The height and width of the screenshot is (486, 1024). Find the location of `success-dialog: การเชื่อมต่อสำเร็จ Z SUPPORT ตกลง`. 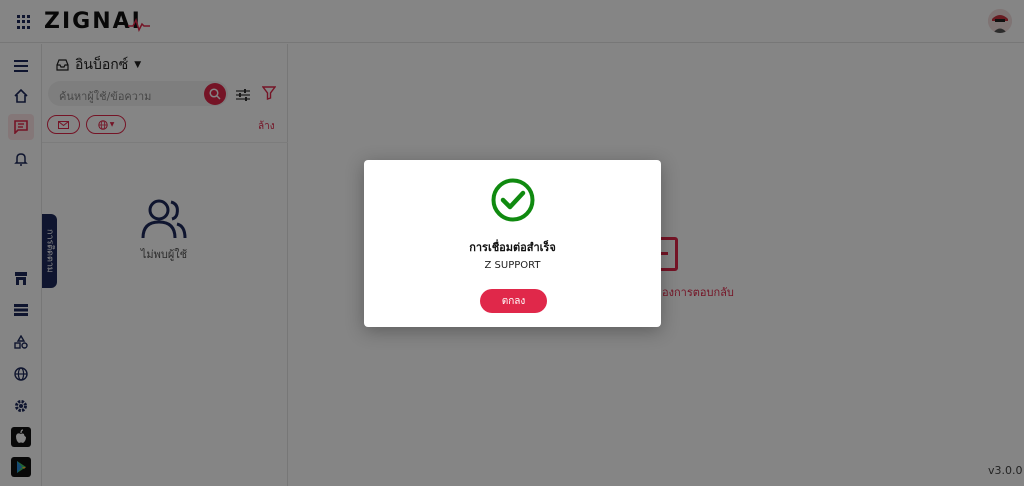

success-dialog: การเชื่อมต่อสำเร็จ Z SUPPORT ตกลง is located at coordinates (512, 243).